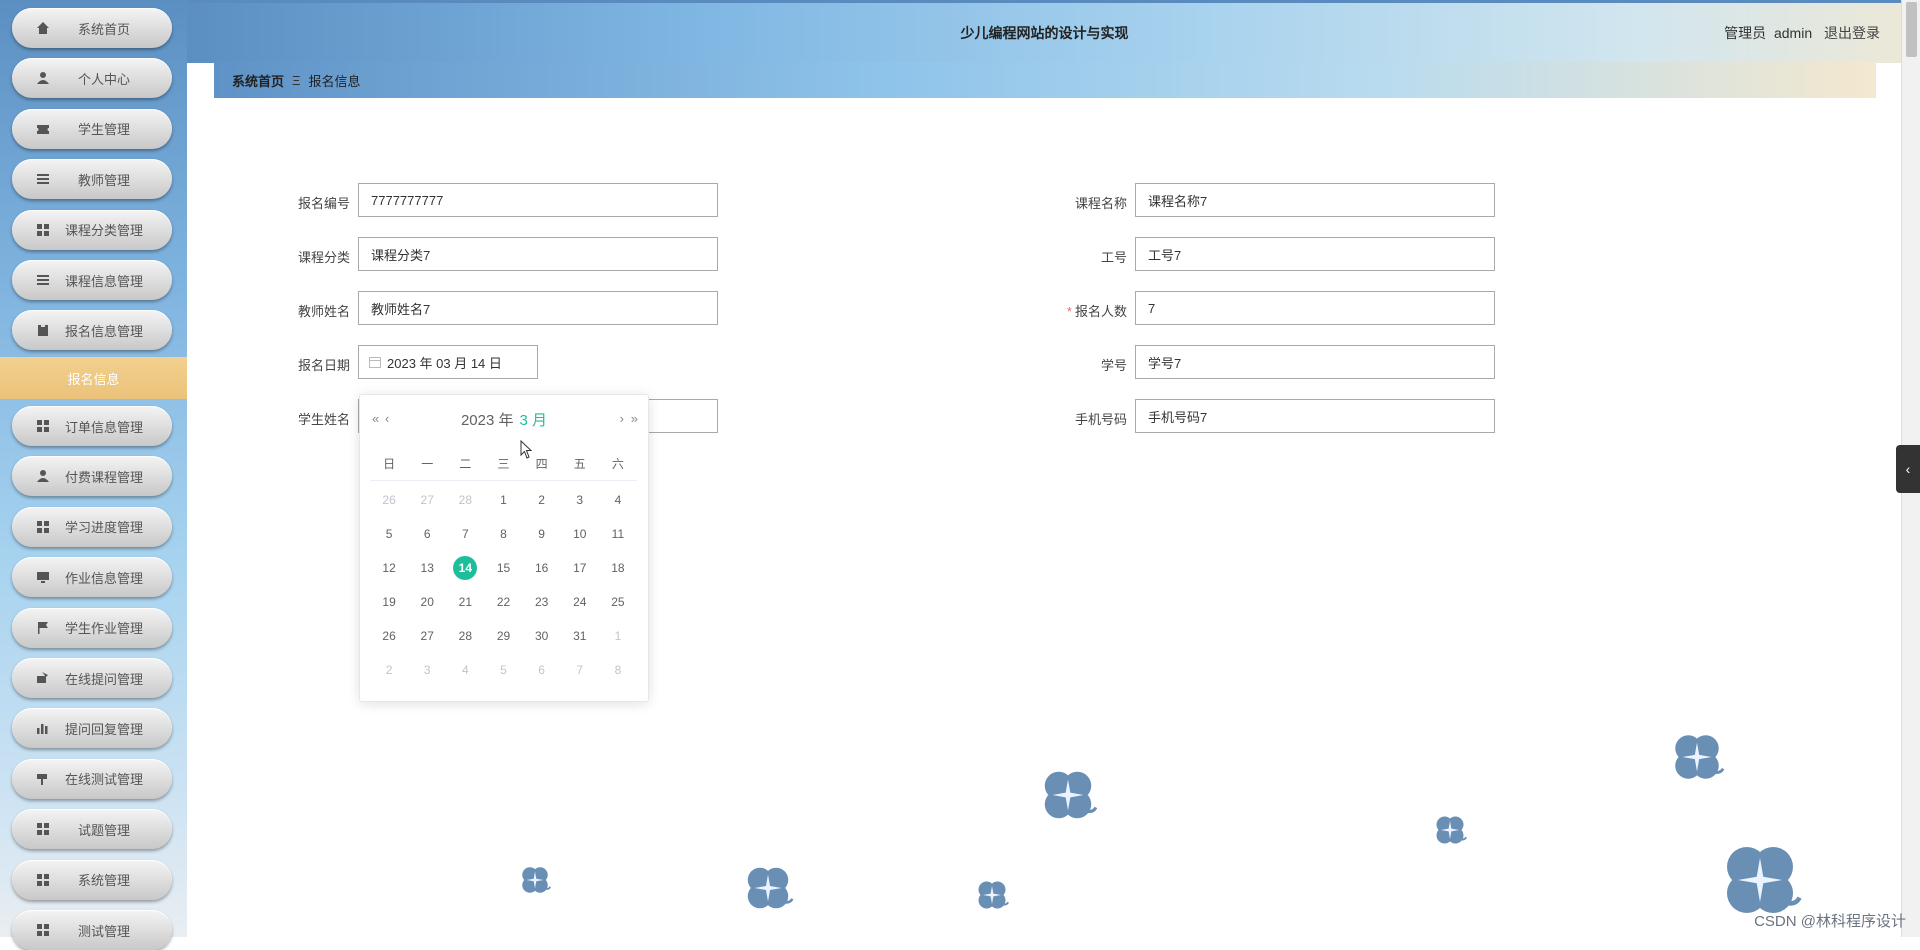 This screenshot has height=950, width=1920. Describe the element at coordinates (538, 308) in the screenshot. I see `teacher-name-input` at that location.